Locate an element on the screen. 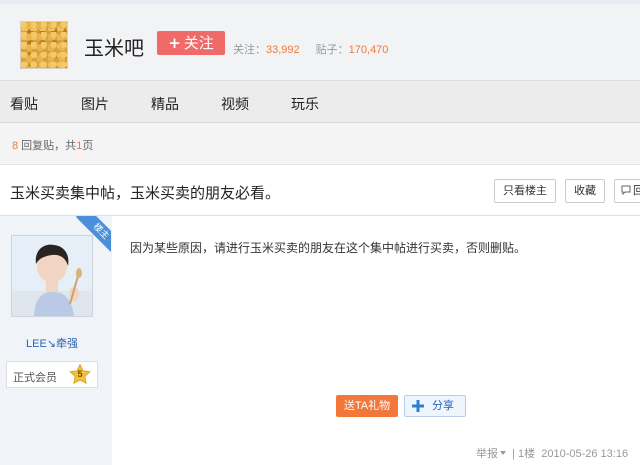 This screenshot has height=465, width=640. owner-badge: 楼主 is located at coordinates (91, 236).